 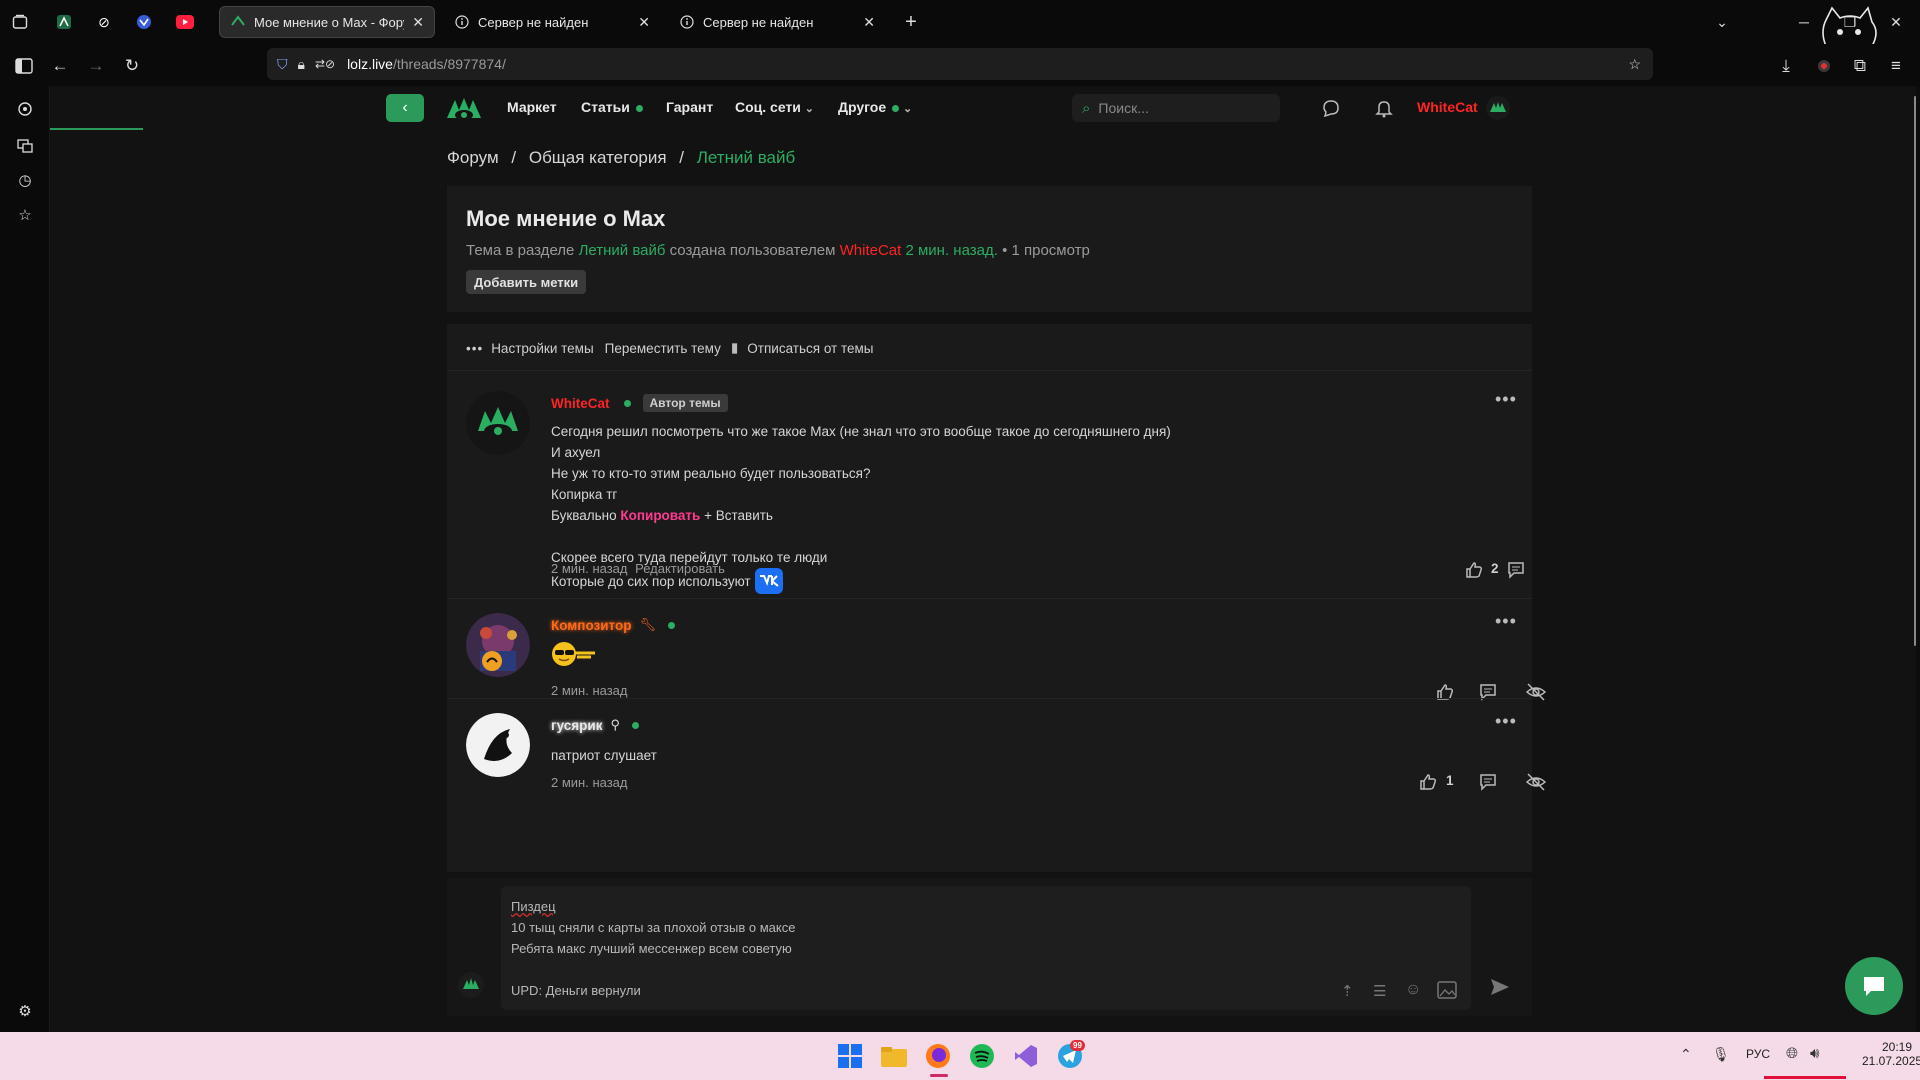 What do you see at coordinates (647, 624) in the screenshot?
I see `wrench-icon: 🔧︎` at bounding box center [647, 624].